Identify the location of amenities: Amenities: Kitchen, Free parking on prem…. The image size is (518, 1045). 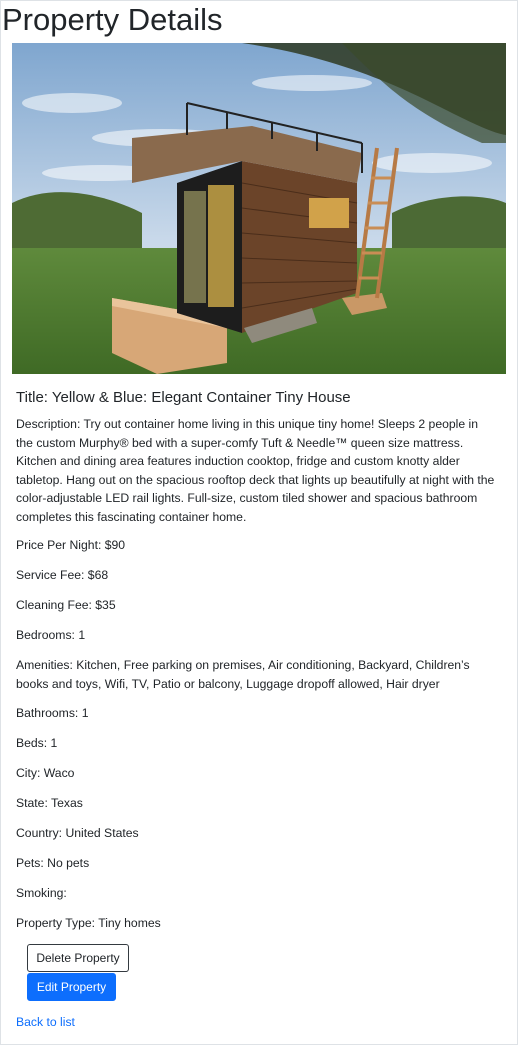
(243, 674).